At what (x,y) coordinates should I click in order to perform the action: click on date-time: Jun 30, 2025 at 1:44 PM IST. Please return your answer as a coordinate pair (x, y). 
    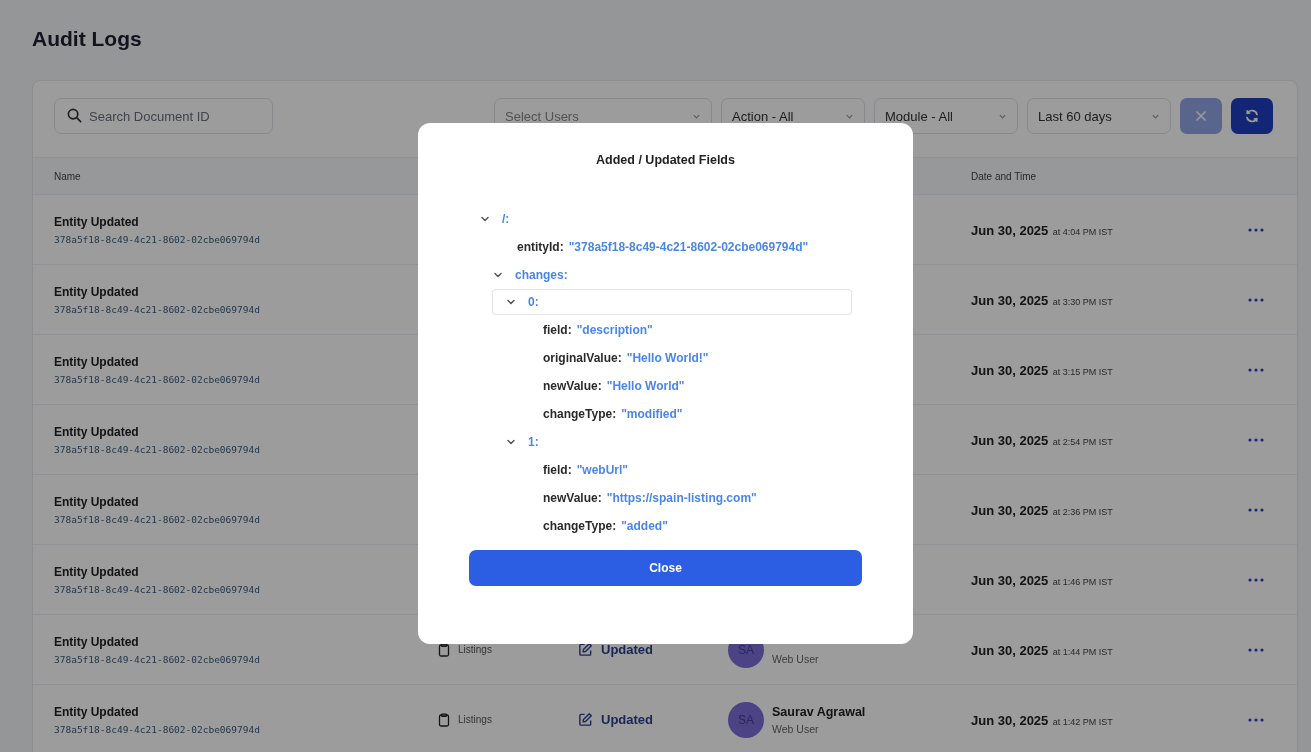
    Looking at the image, I should click on (1042, 650).